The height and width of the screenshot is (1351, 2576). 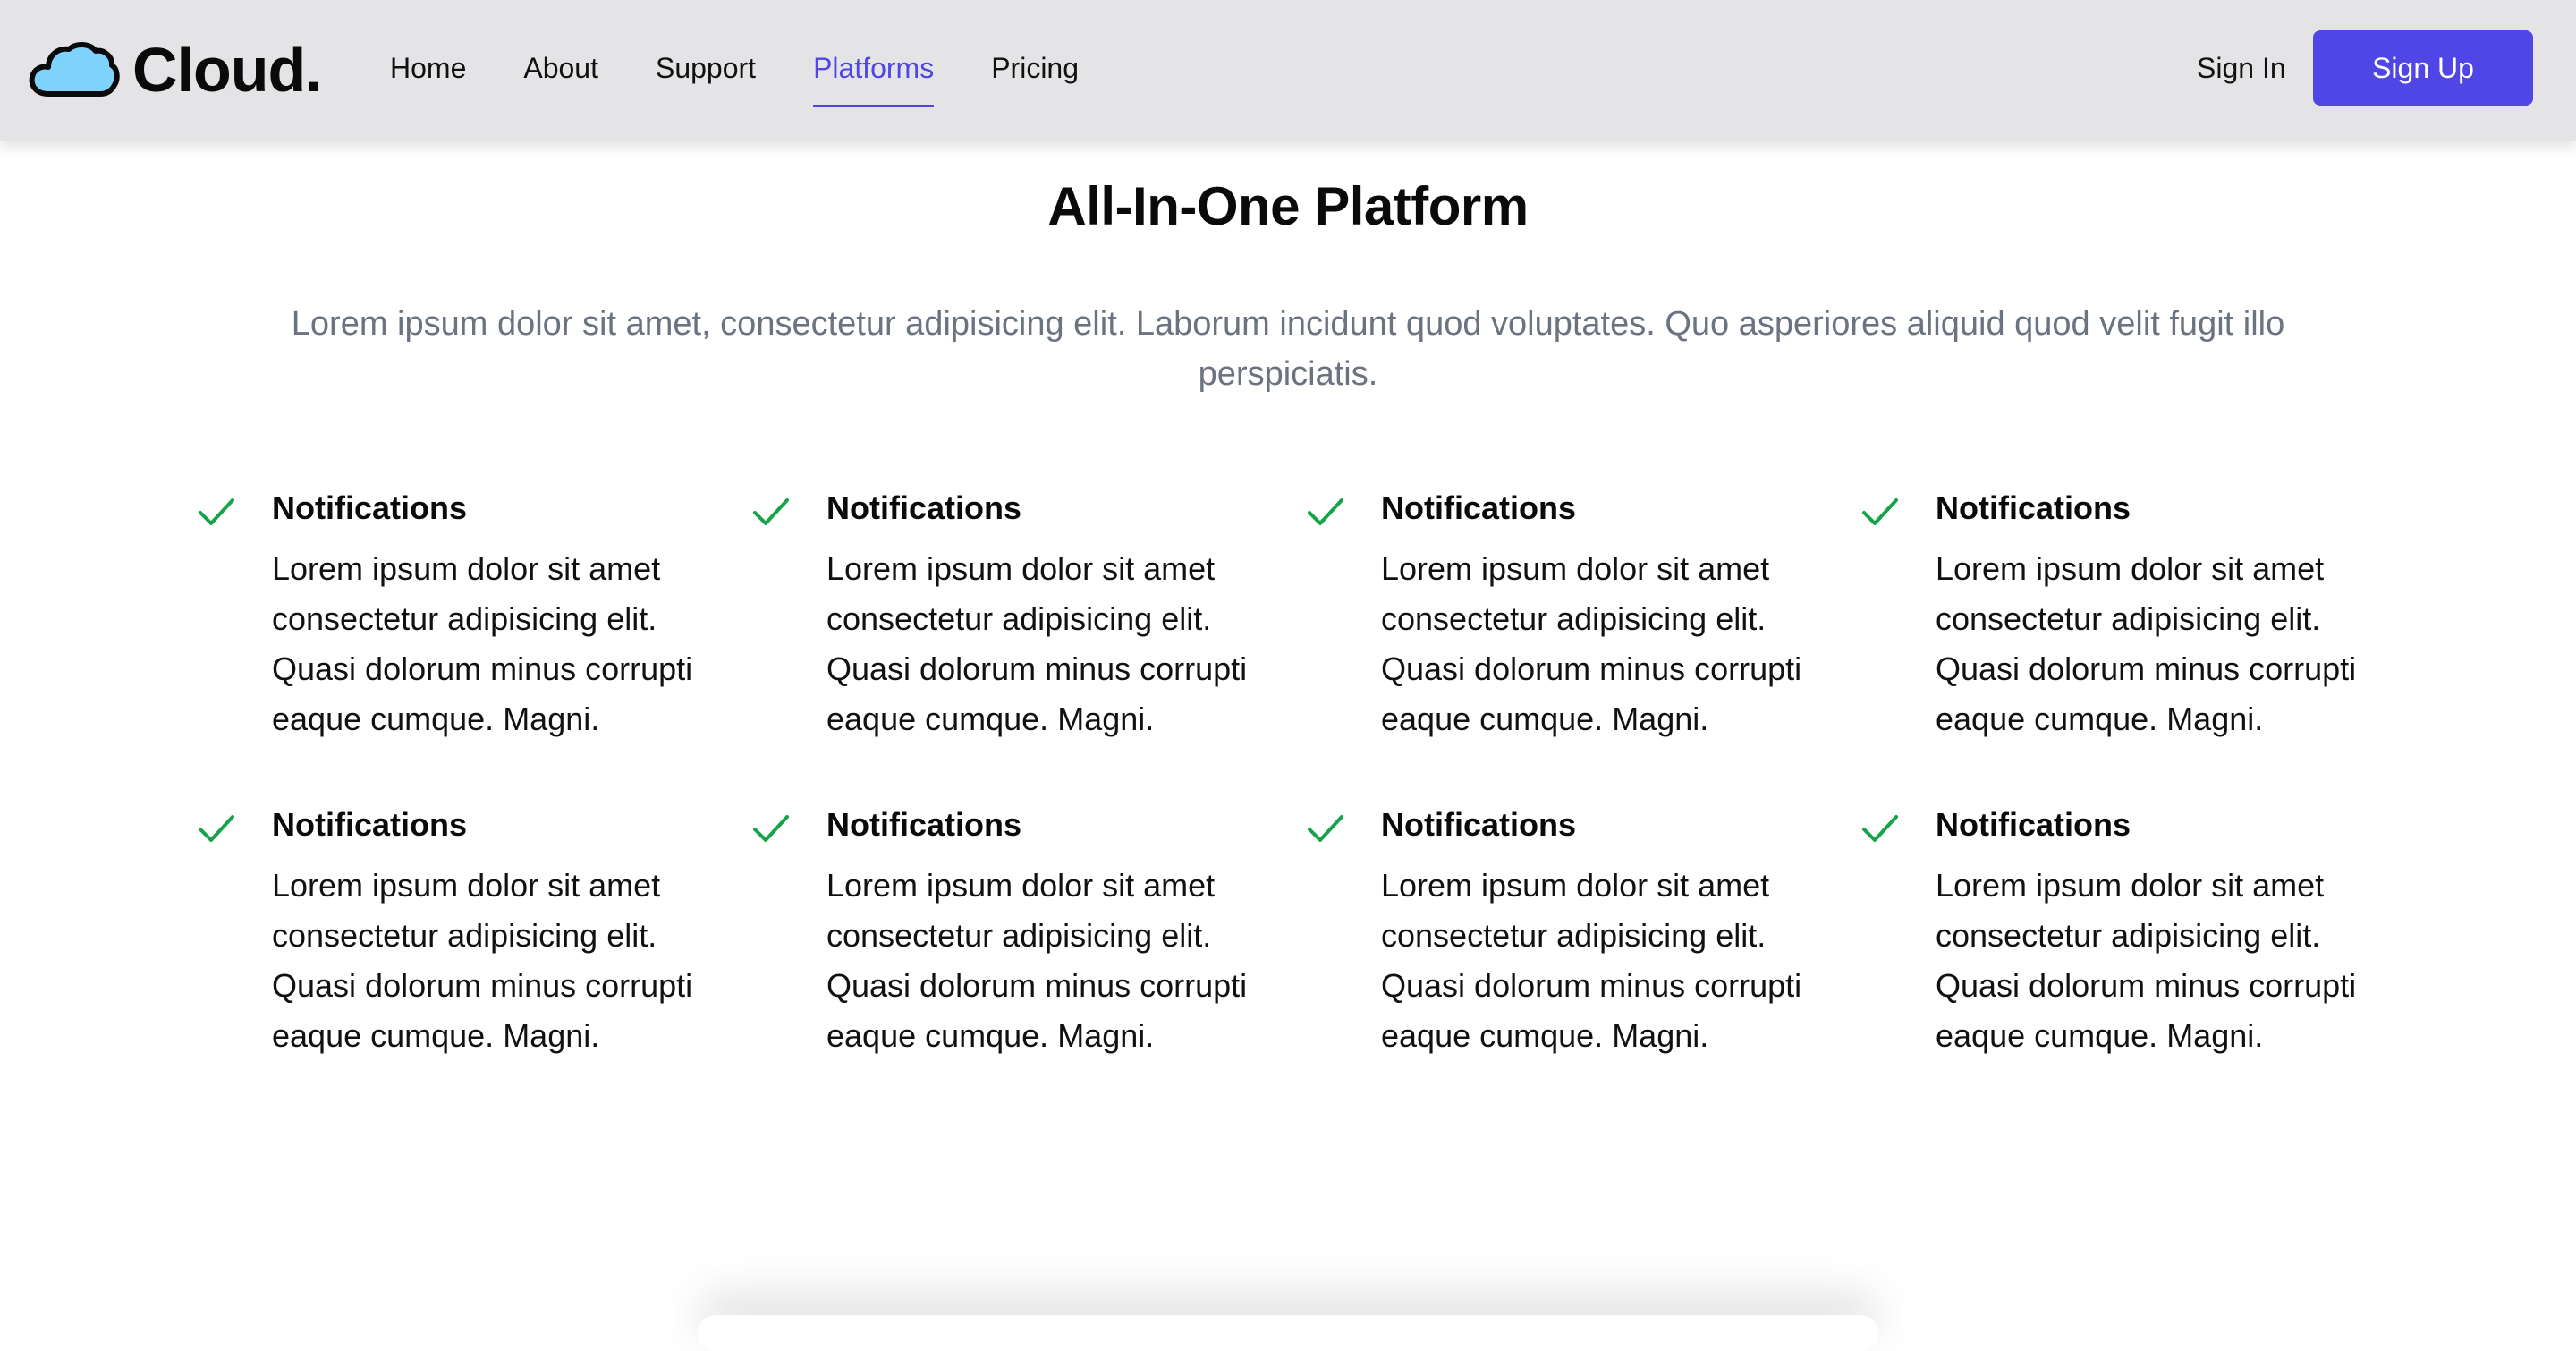 What do you see at coordinates (74, 70) in the screenshot?
I see `cloud-icon` at bounding box center [74, 70].